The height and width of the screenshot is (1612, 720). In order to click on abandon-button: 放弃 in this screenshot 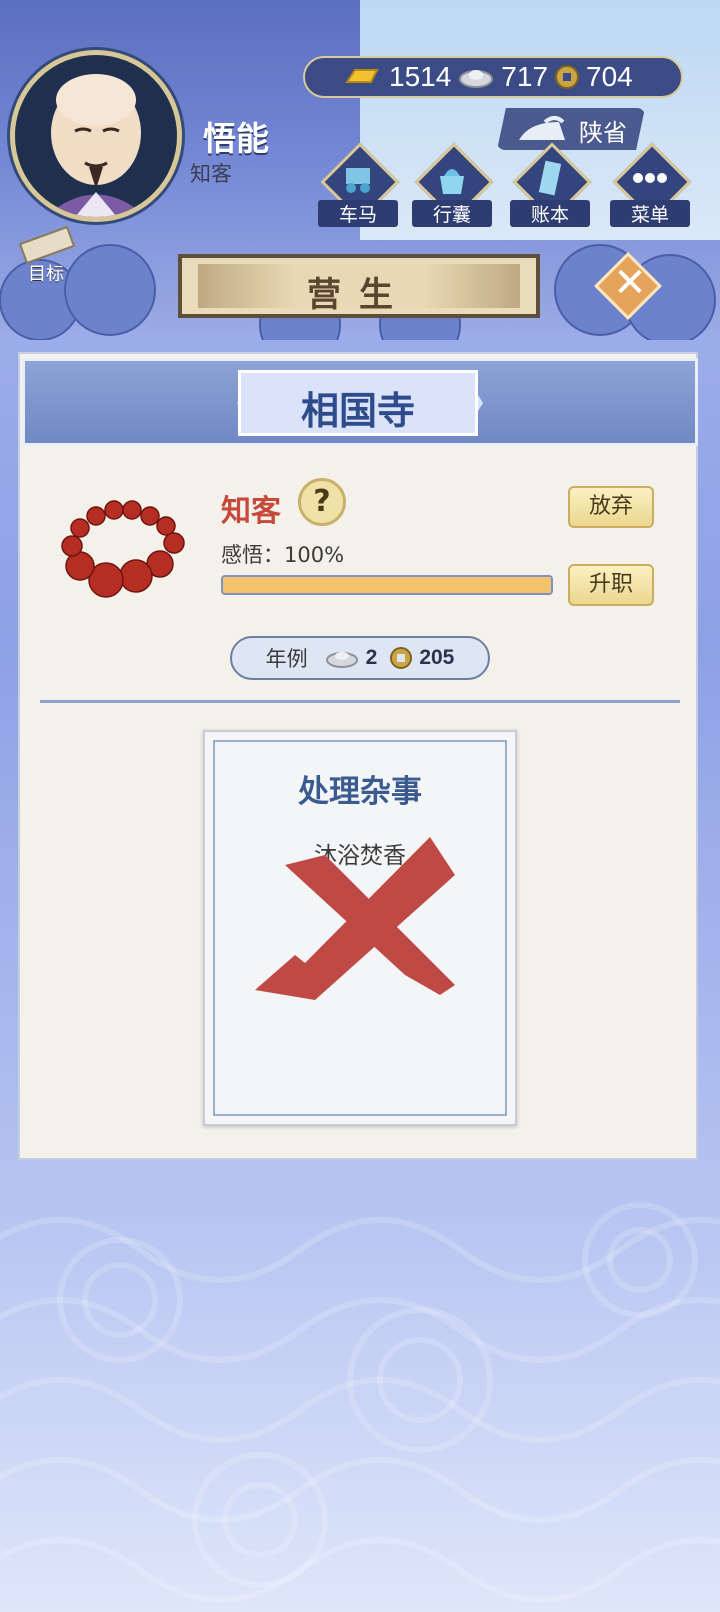, I will do `click(611, 507)`.